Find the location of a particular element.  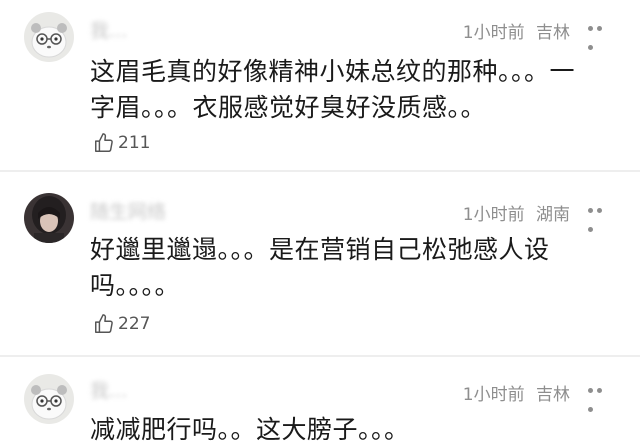

comment-text: 减减肥行吗。。这大膀子。。。 is located at coordinates (350, 430).